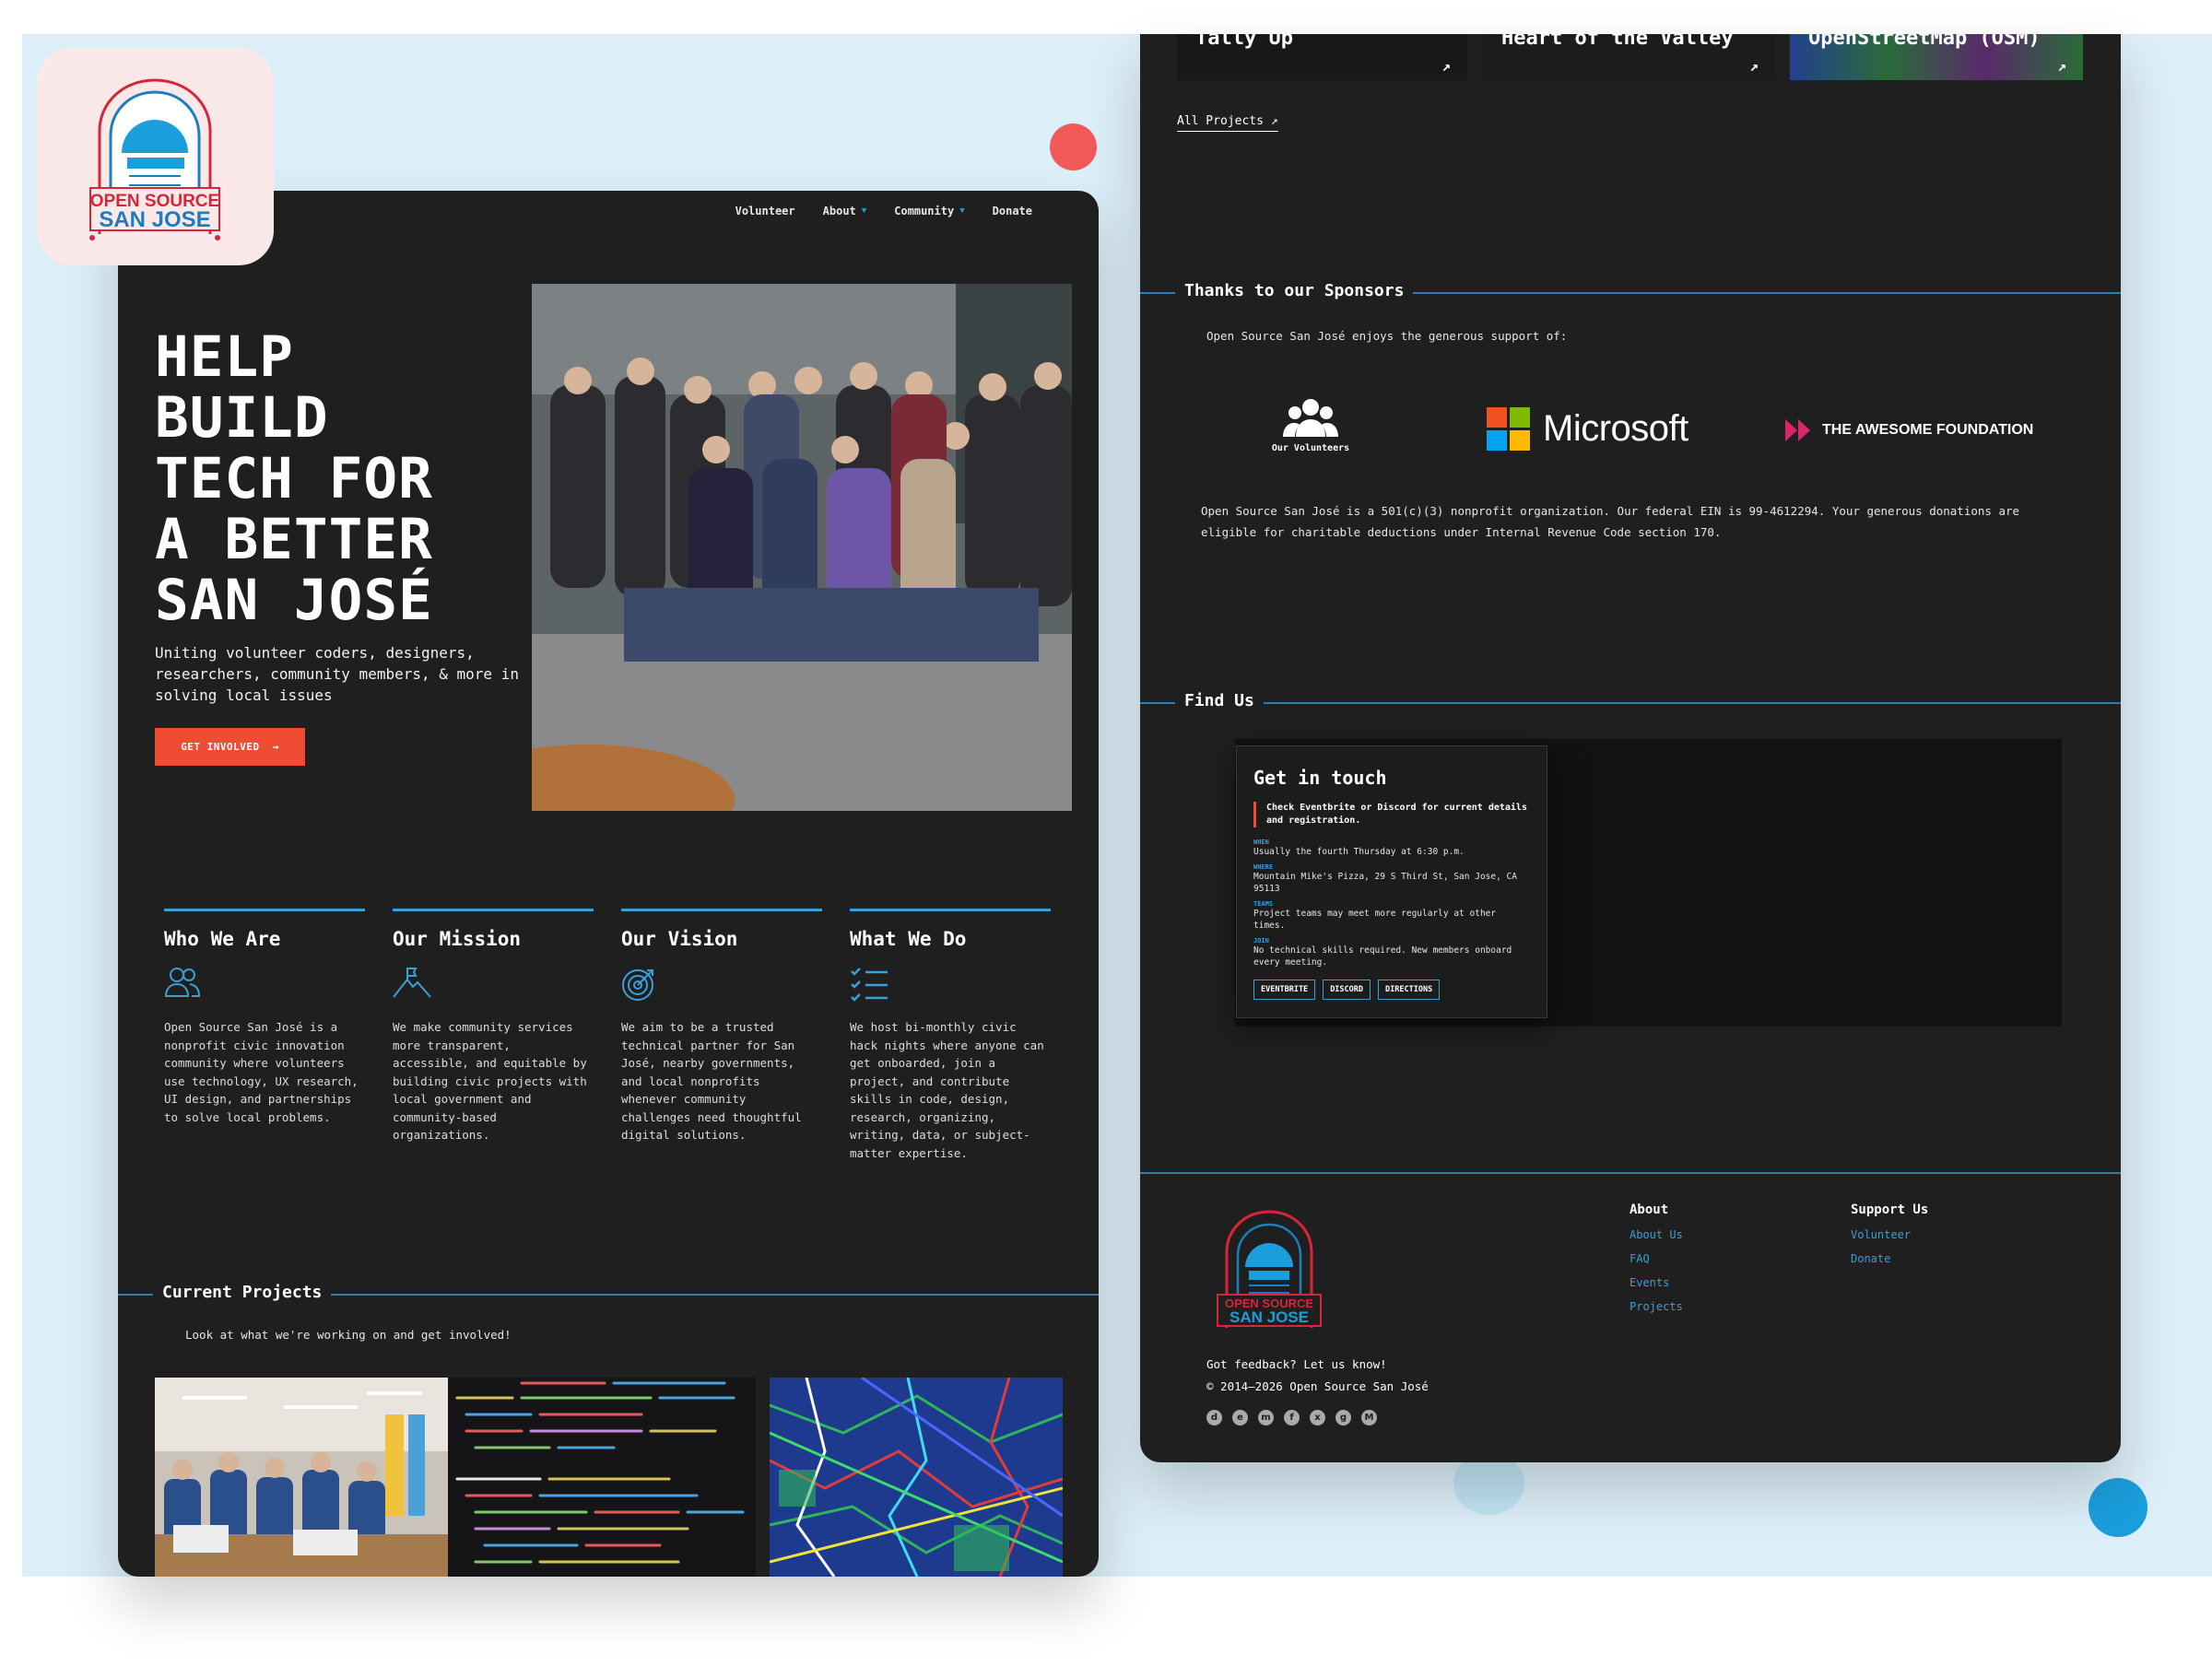 The height and width of the screenshot is (1666, 2212). Describe the element at coordinates (154, 159) in the screenshot. I see `open-source-san-jose-logo: OPEN SOURCE SAN JOSE` at that location.